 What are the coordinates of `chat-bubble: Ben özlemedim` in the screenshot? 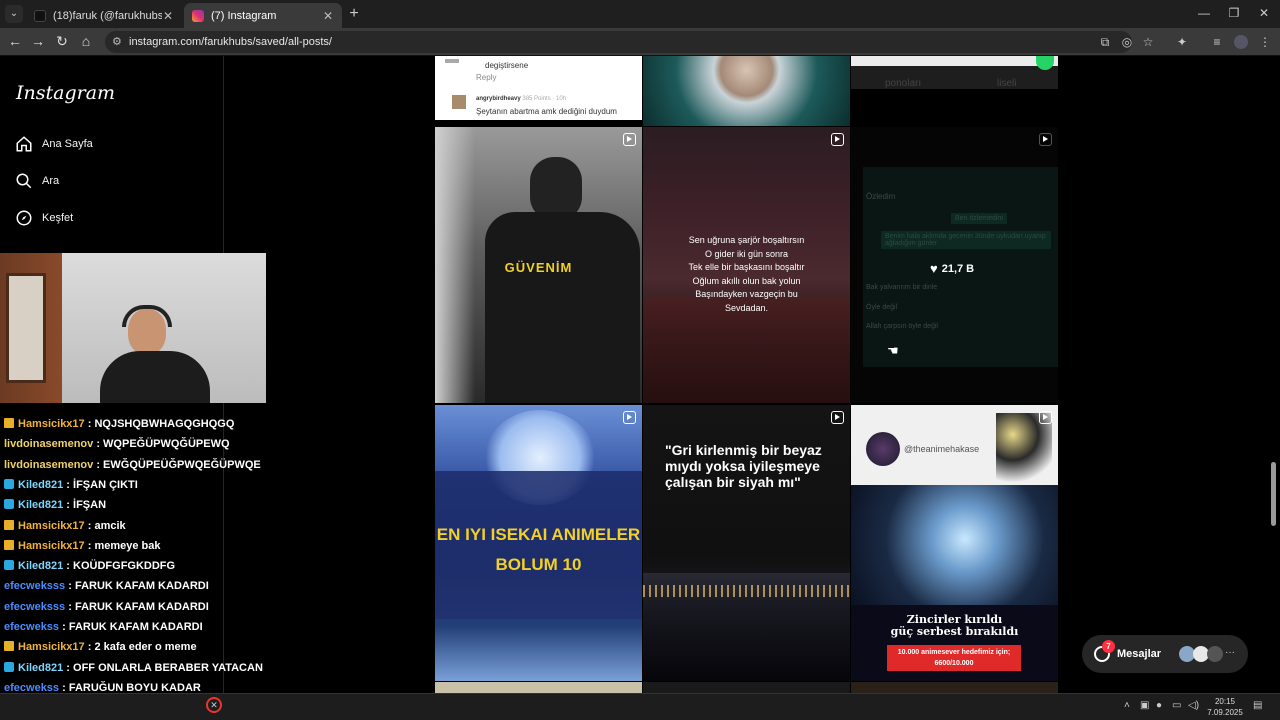 It's located at (979, 218).